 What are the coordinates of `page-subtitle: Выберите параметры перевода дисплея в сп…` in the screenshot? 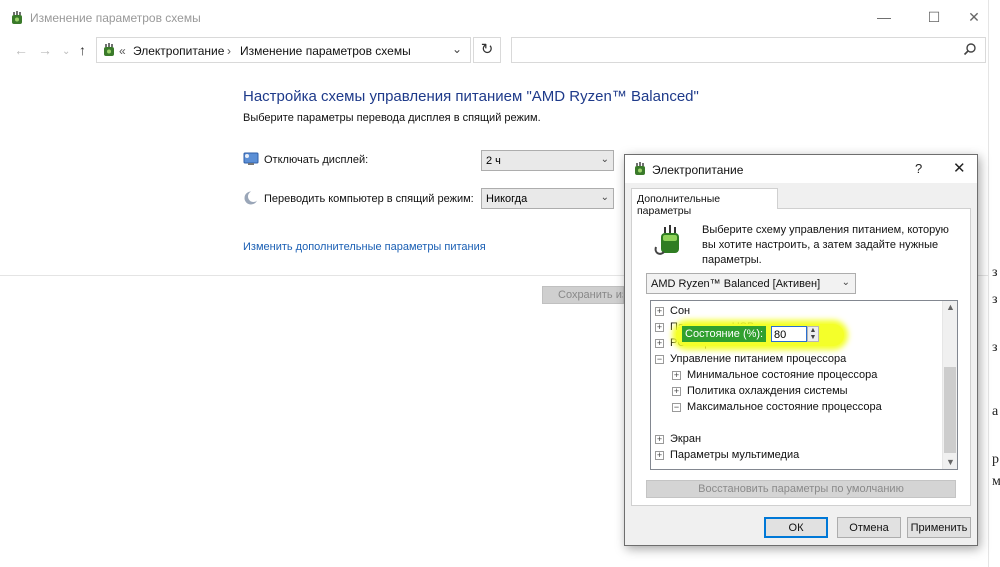 It's located at (392, 118).